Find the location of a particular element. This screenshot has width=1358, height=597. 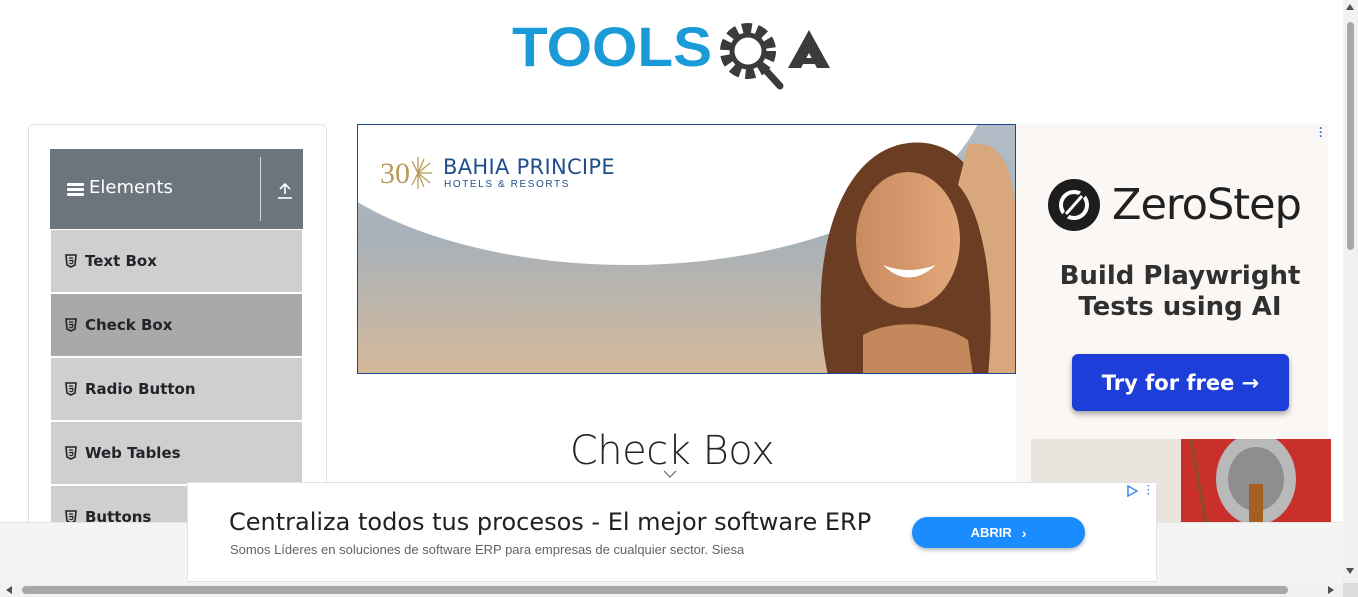

scroll-left-icon is located at coordinates (9, 590).